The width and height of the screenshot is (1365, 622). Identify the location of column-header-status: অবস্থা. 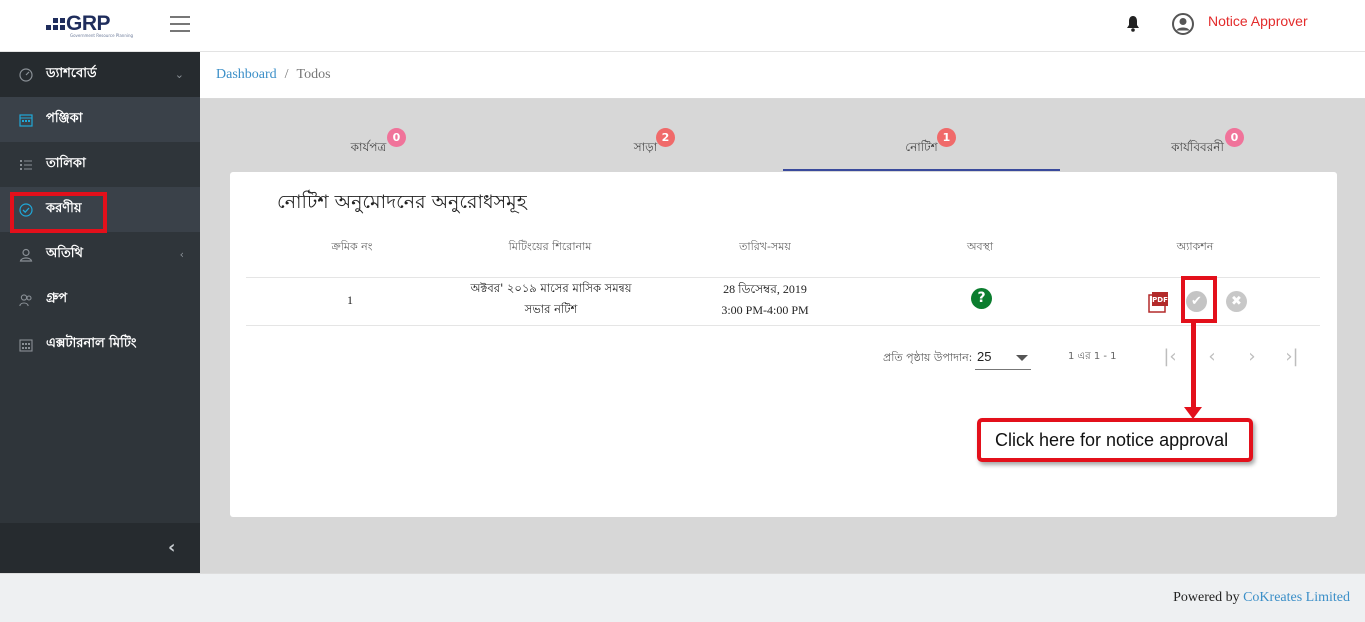
(980, 246).